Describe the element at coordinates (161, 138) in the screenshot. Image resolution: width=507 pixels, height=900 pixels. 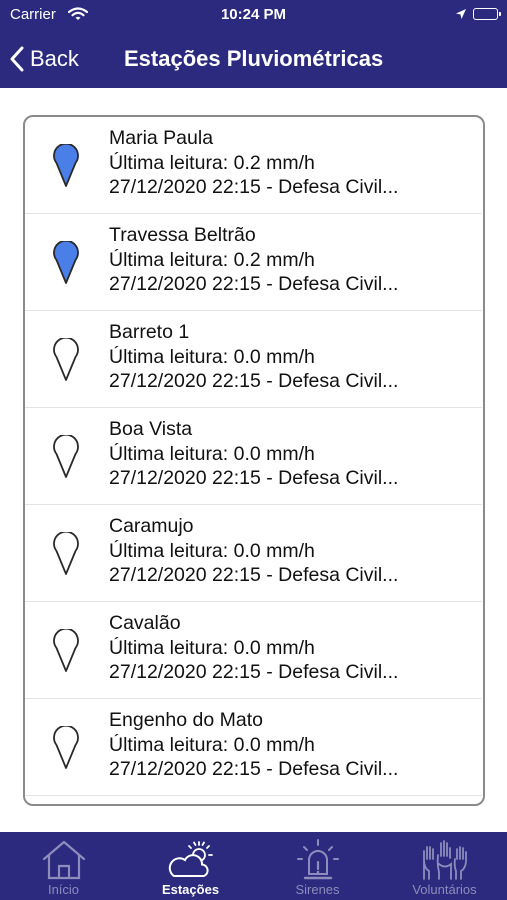
I see `station-name: Maria Paula` at that location.